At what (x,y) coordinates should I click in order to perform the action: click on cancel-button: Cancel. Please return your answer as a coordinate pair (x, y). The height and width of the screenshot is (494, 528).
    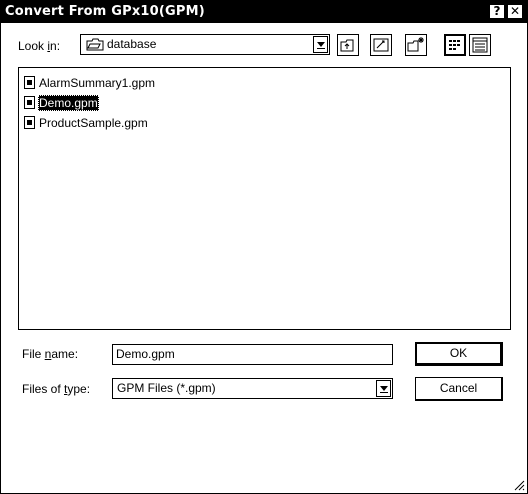
    Looking at the image, I should click on (459, 389).